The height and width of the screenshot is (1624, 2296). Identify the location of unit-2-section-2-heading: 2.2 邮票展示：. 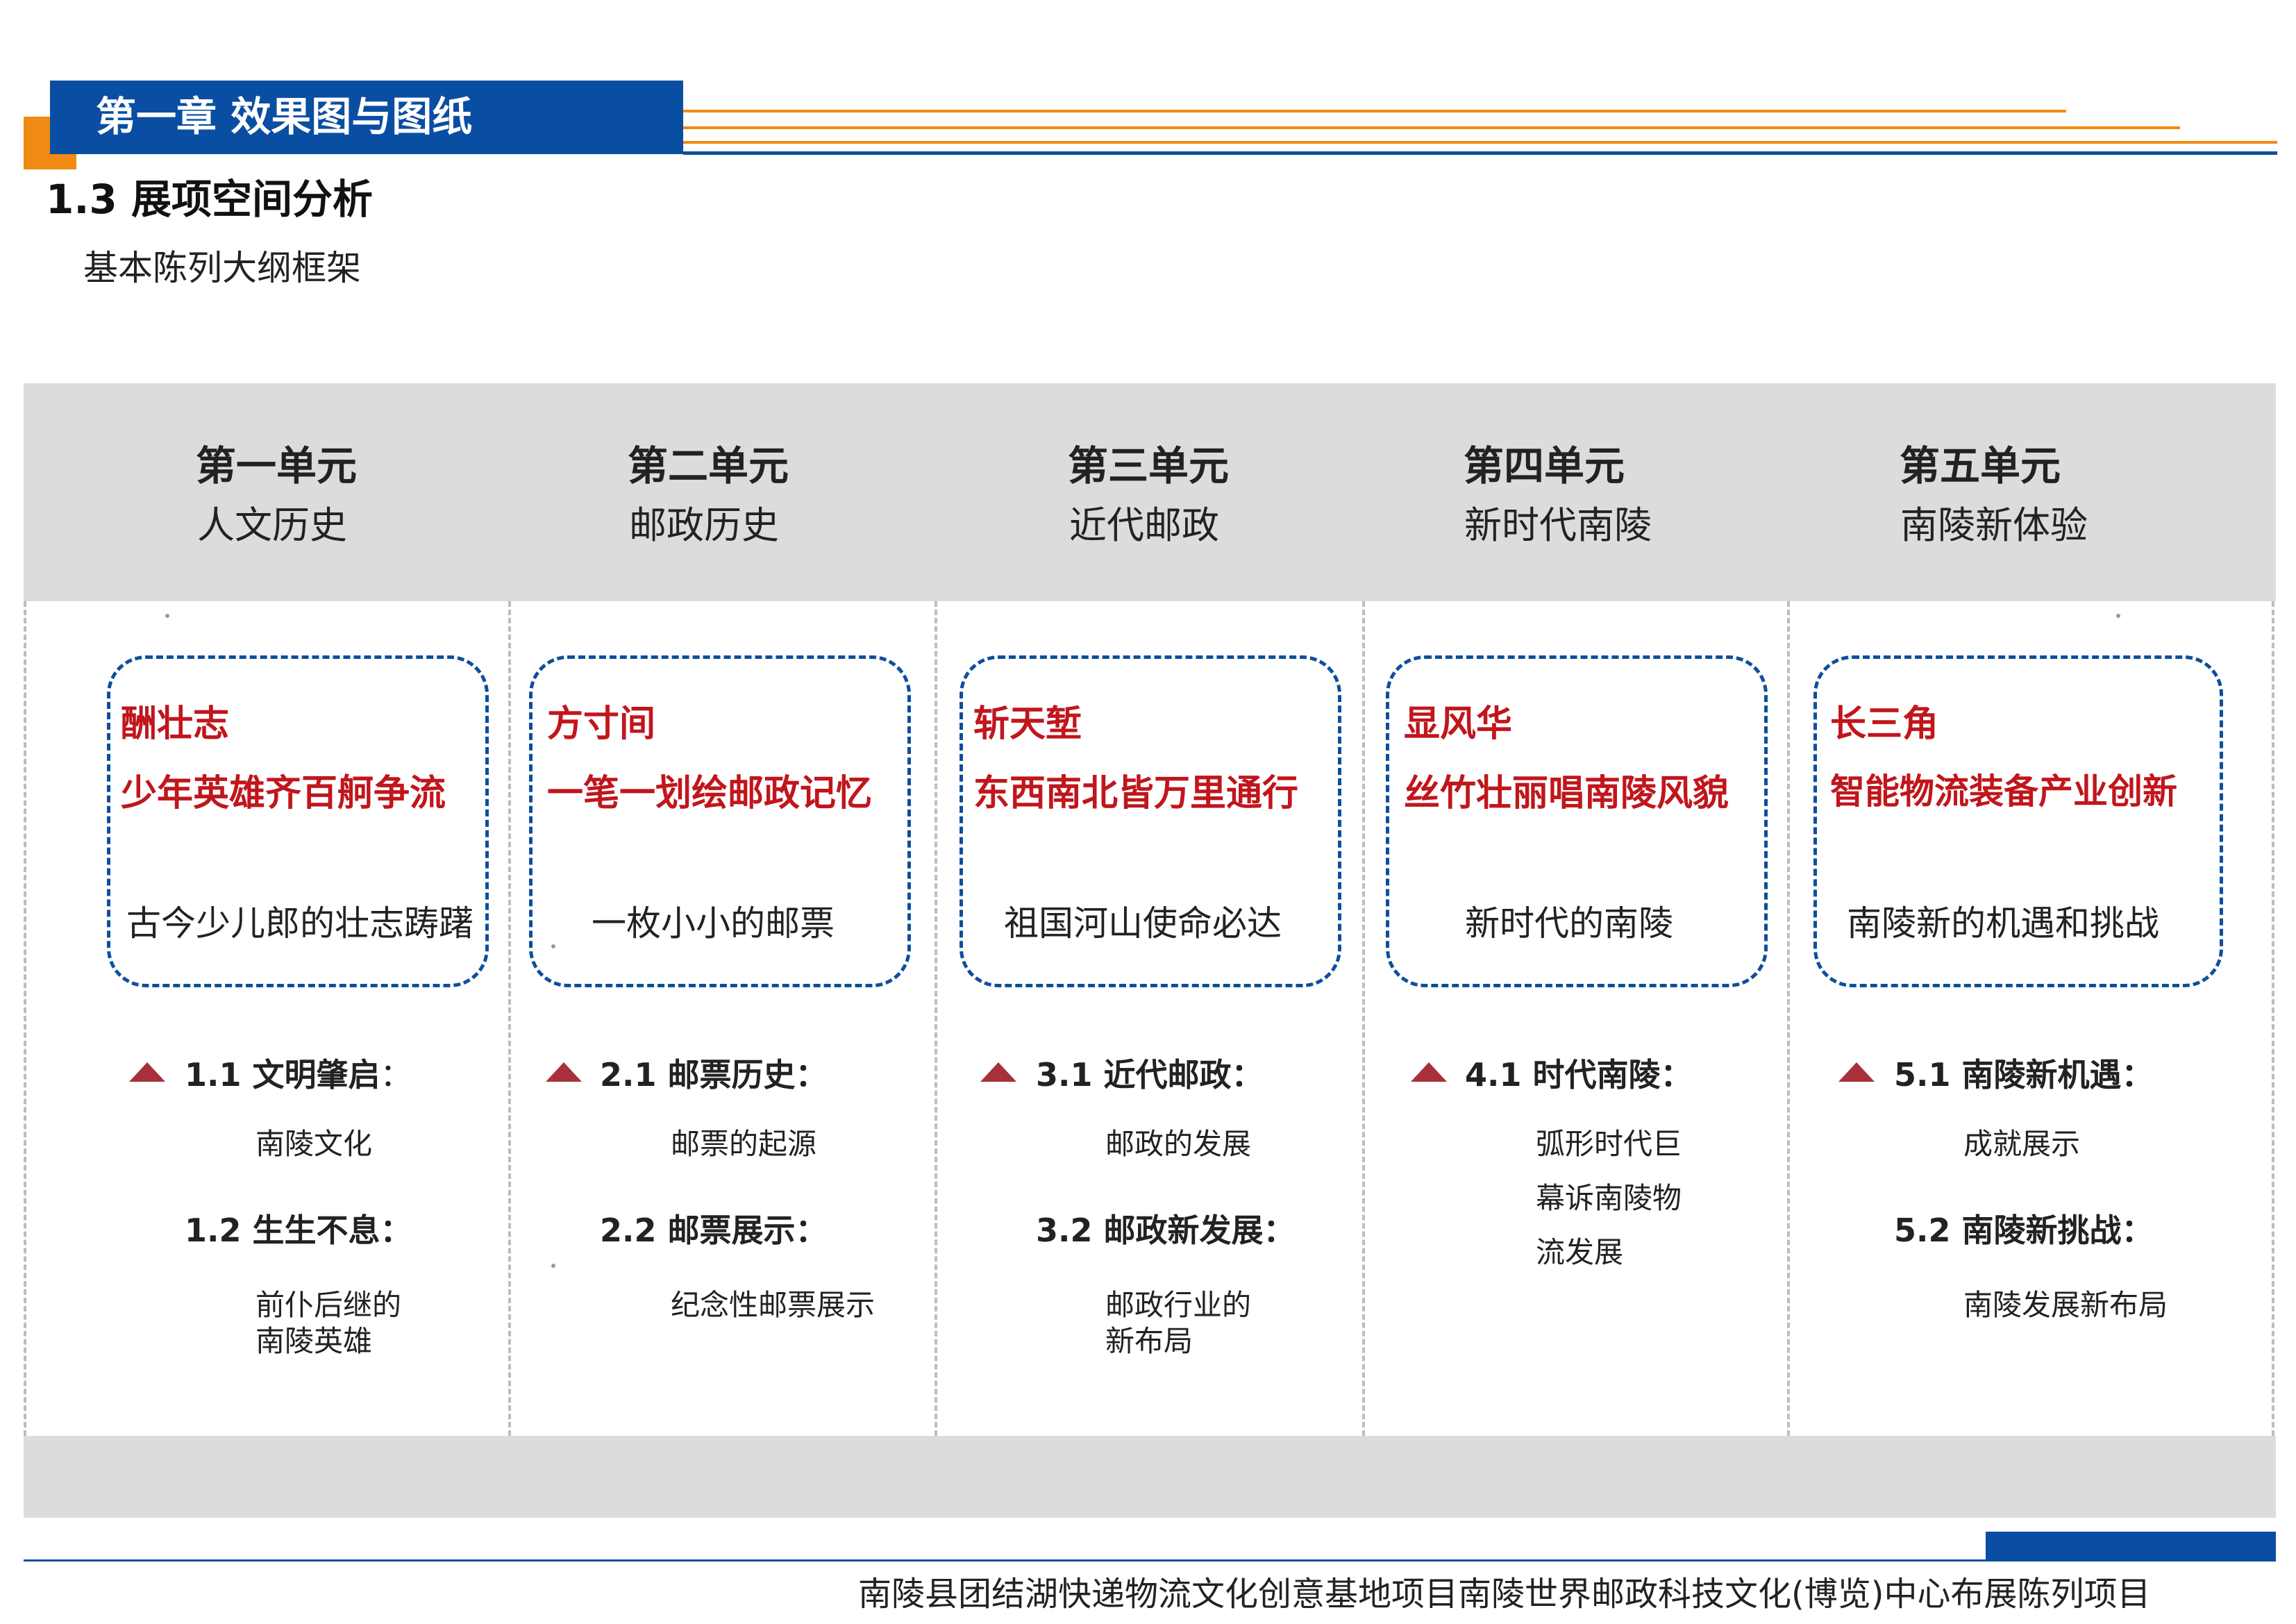
(714, 1231).